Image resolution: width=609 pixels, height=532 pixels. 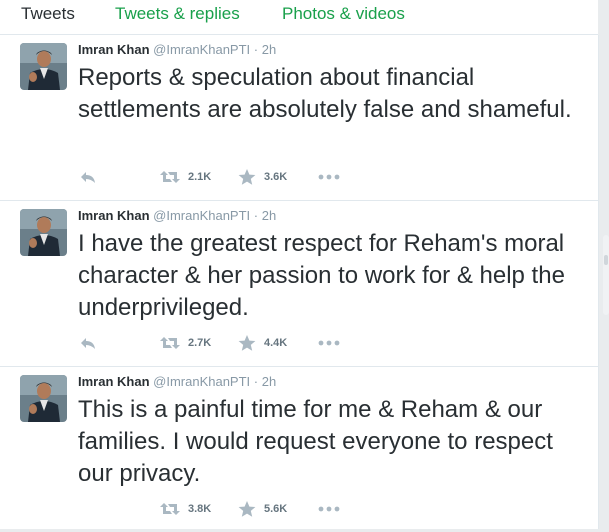 I want to click on tweet-actions: 2.1K 3.6K, so click(x=228, y=177).